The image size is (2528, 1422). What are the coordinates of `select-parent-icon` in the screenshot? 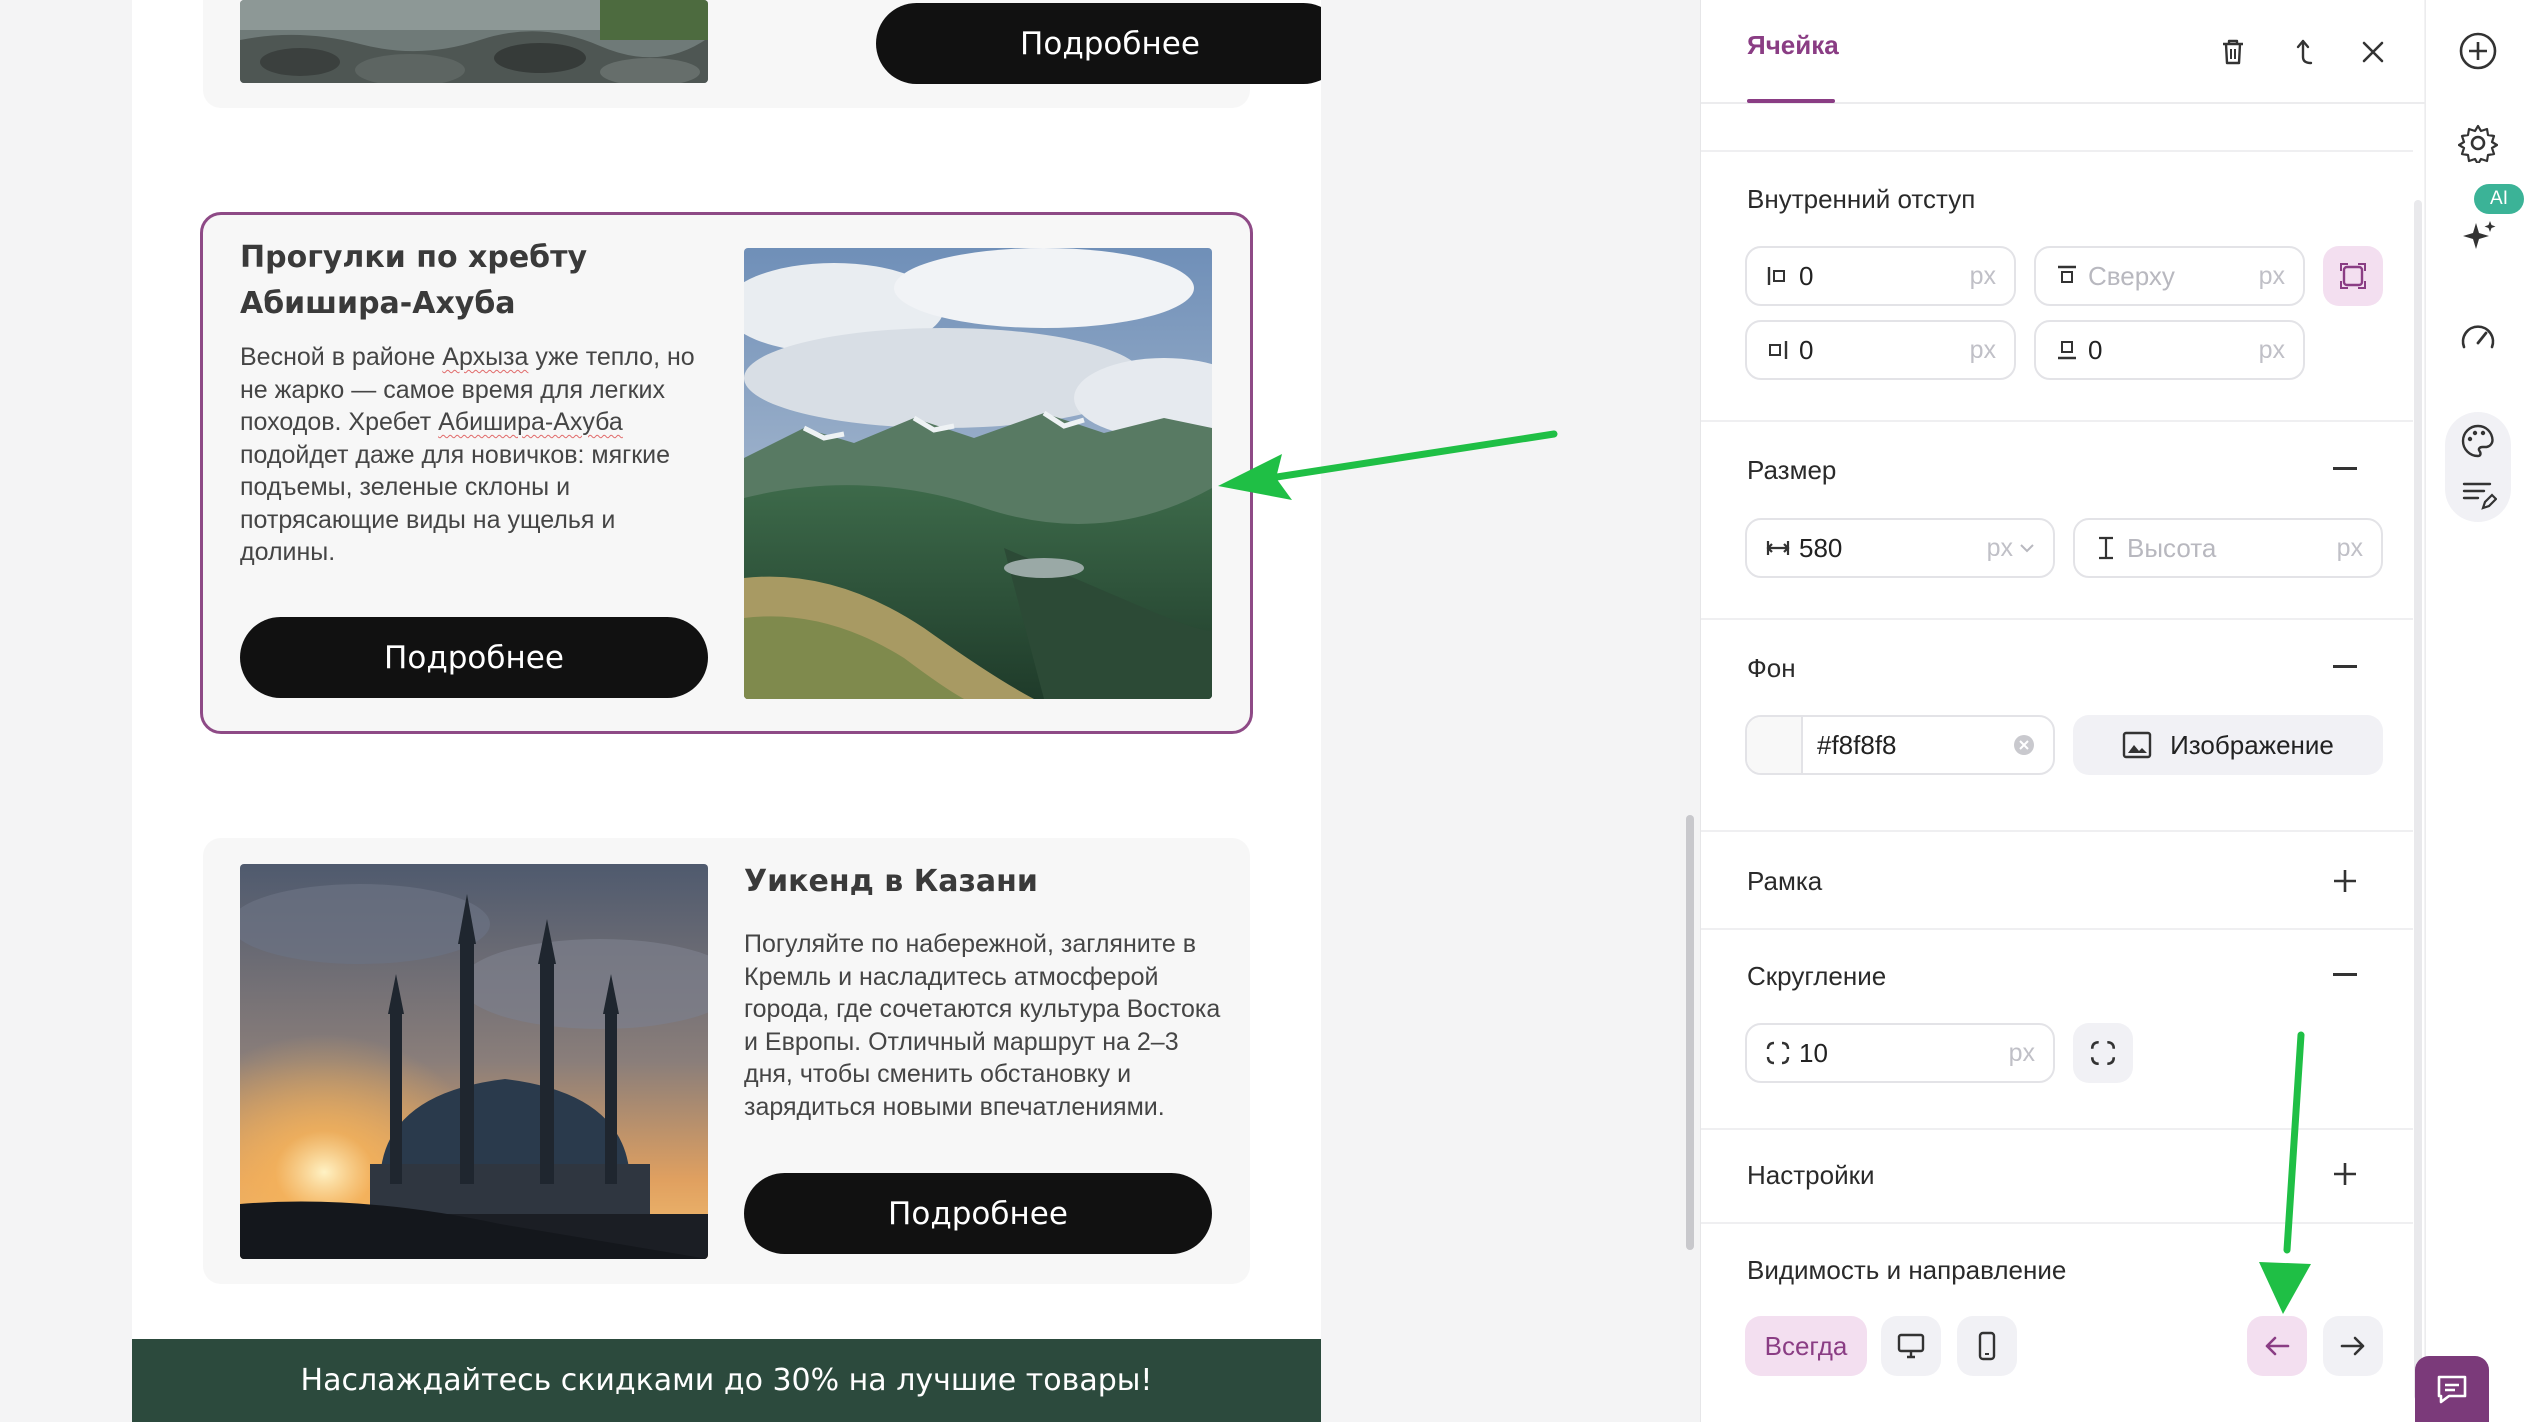 It's located at (2303, 52).